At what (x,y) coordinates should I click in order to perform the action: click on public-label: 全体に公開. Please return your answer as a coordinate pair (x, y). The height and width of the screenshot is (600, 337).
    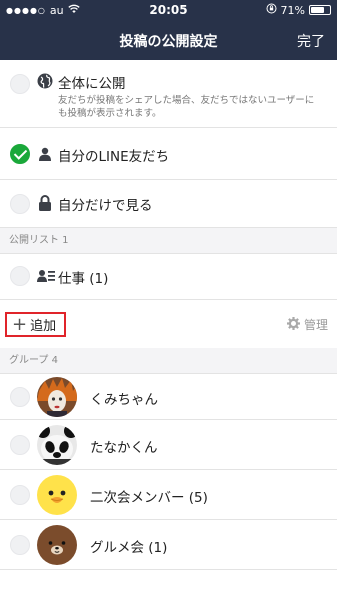
    Looking at the image, I should click on (92, 84).